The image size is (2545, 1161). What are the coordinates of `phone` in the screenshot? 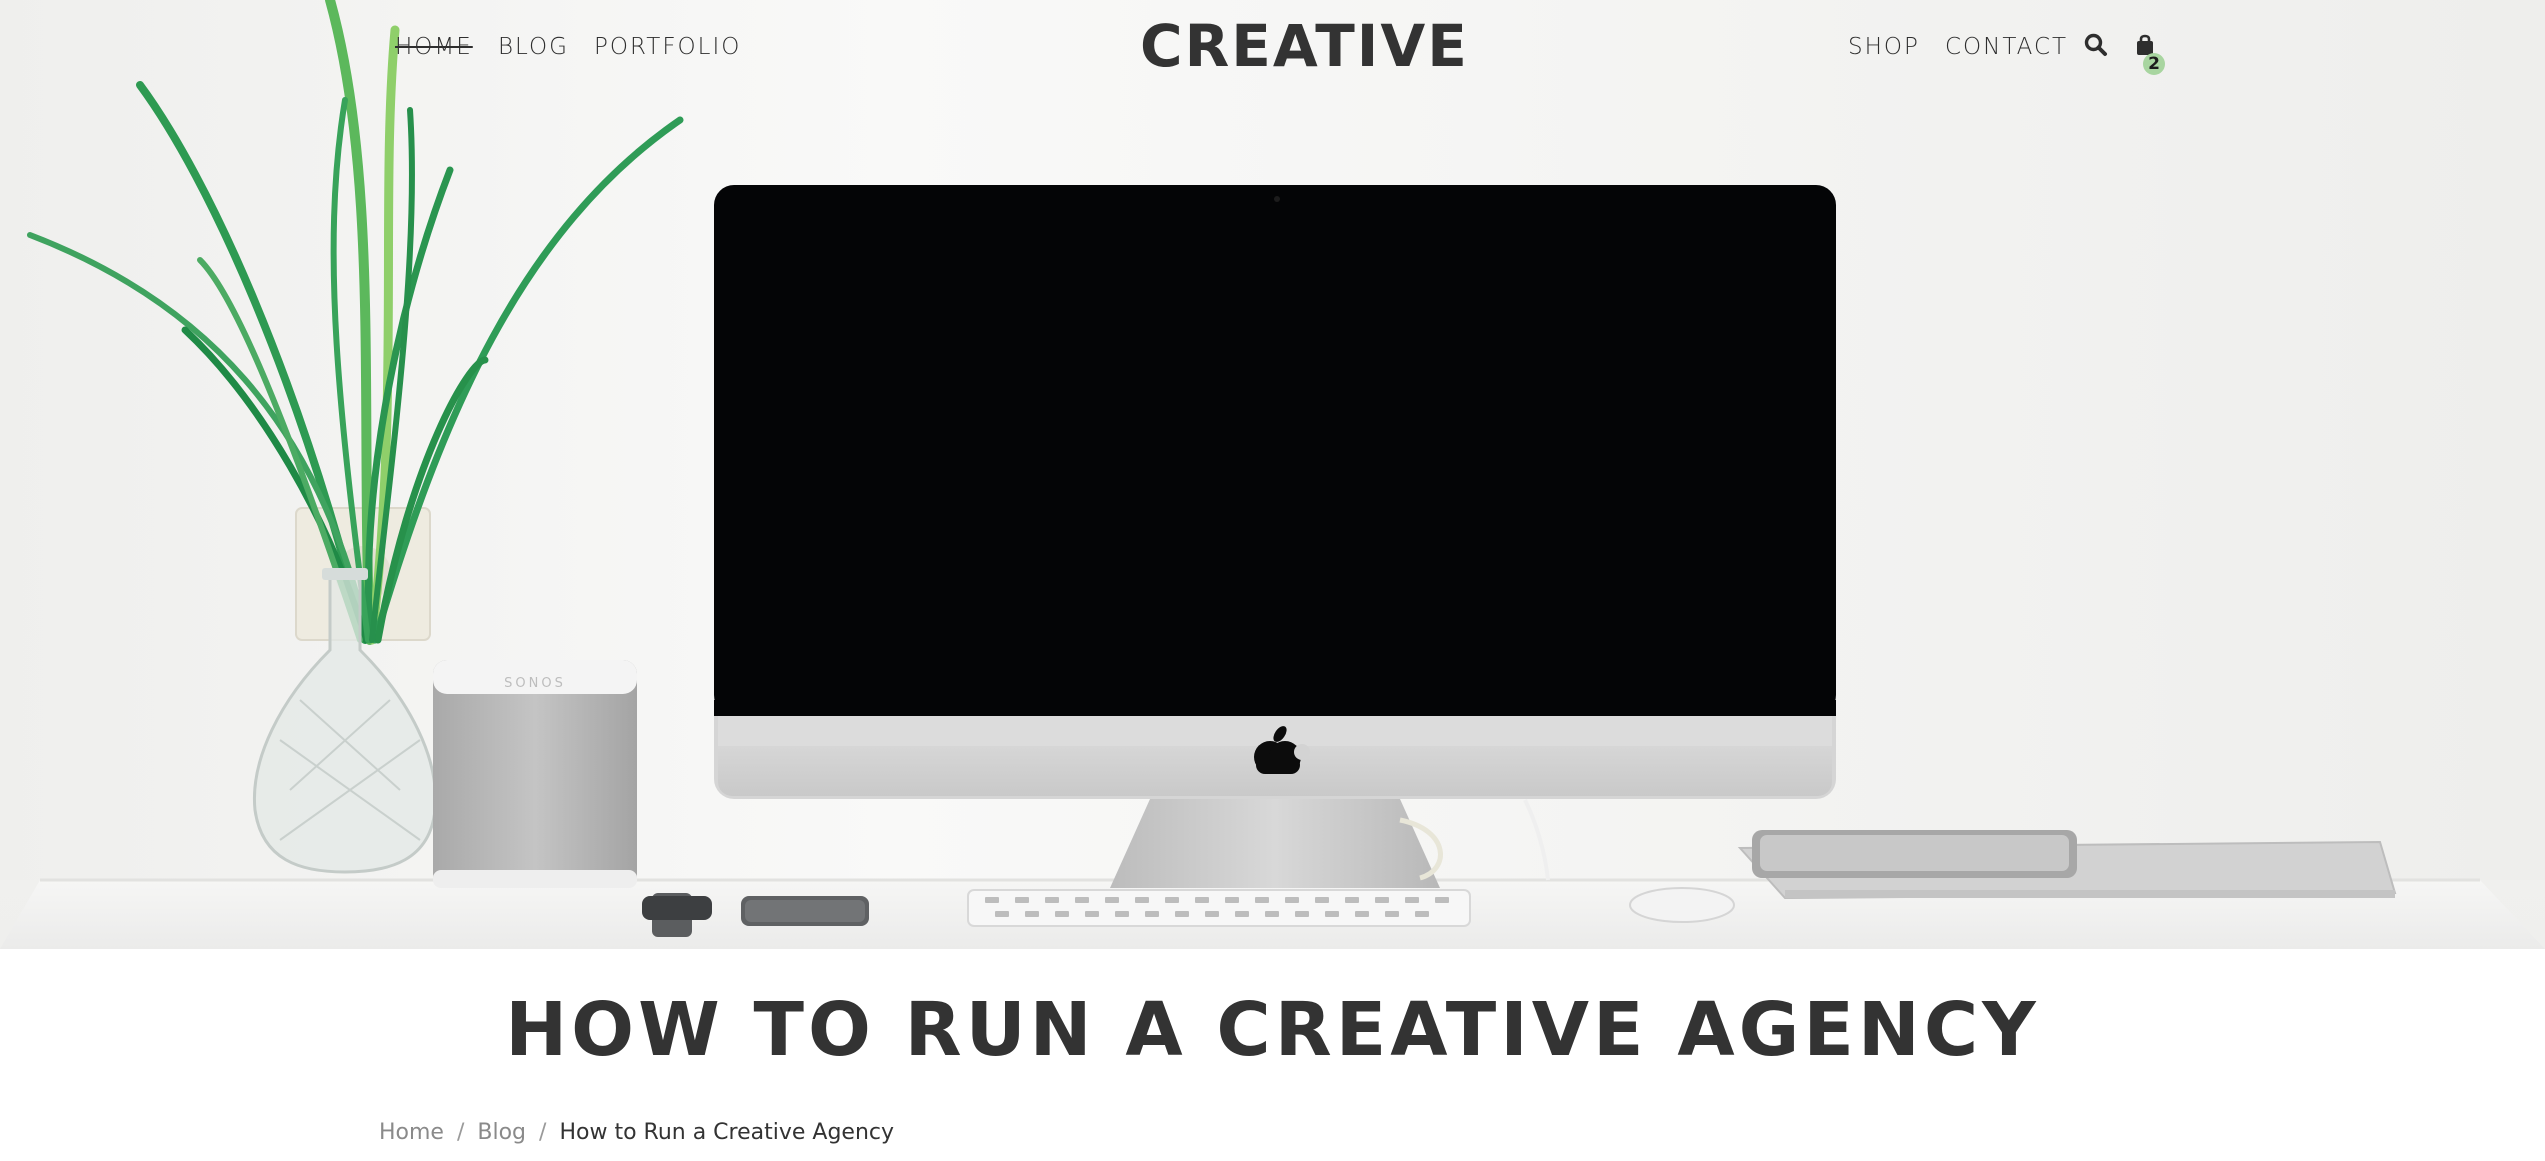 It's located at (805, 911).